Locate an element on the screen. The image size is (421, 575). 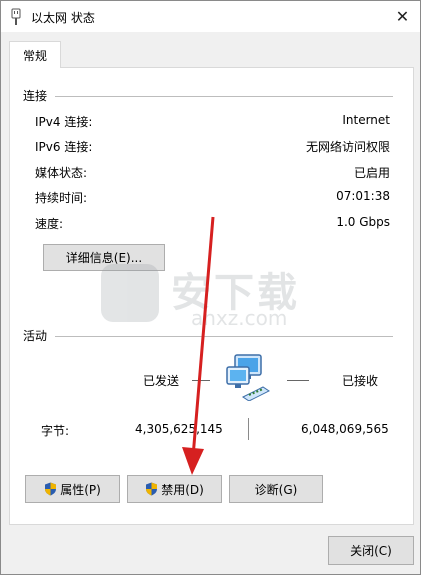
bytes-separator is located at coordinates (248, 429).